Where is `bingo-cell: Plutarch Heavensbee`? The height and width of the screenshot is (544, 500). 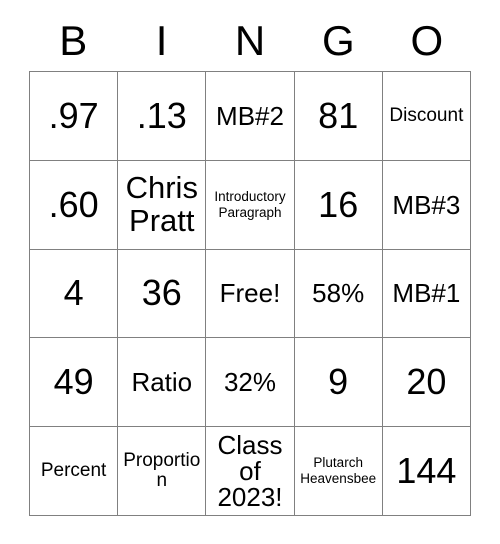
bingo-cell: Plutarch Heavensbee is located at coordinates (338, 471).